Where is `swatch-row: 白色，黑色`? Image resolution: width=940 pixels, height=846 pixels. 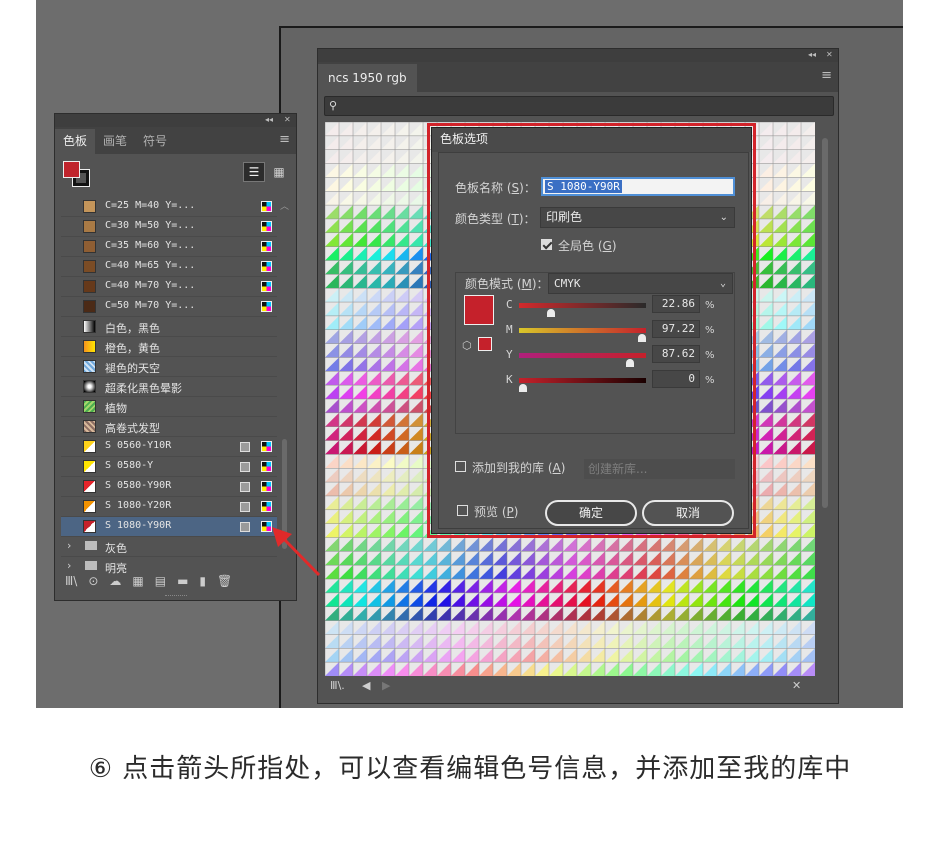 swatch-row: 白色，黑色 is located at coordinates (169, 327).